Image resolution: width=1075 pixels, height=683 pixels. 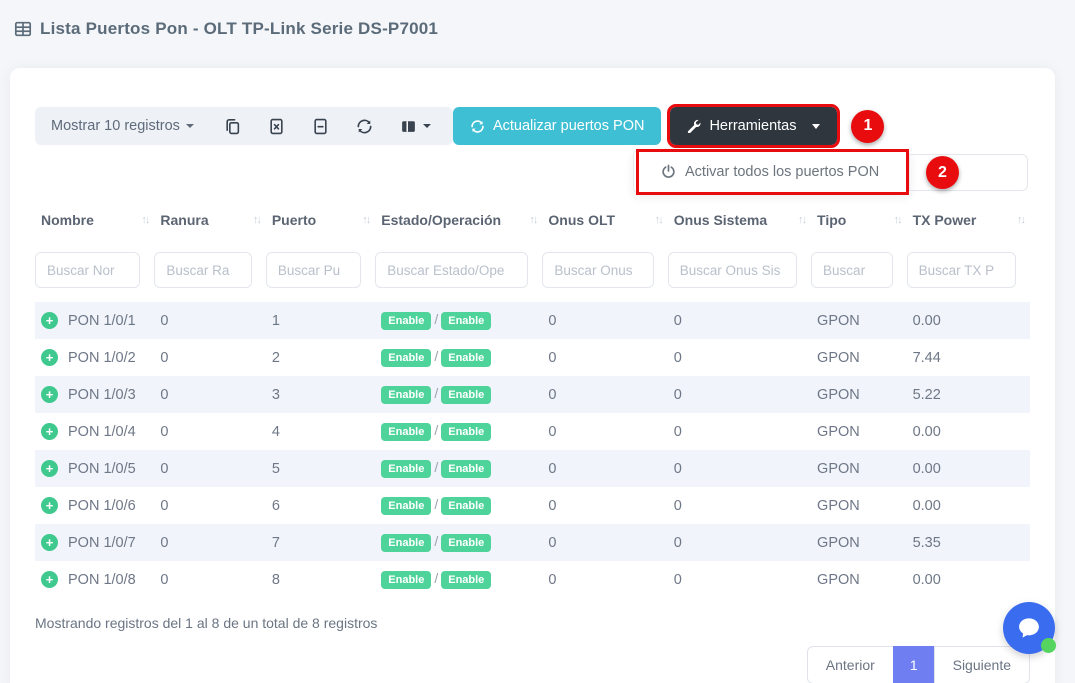 What do you see at coordinates (320, 126) in the screenshot?
I see `file-export-icon` at bounding box center [320, 126].